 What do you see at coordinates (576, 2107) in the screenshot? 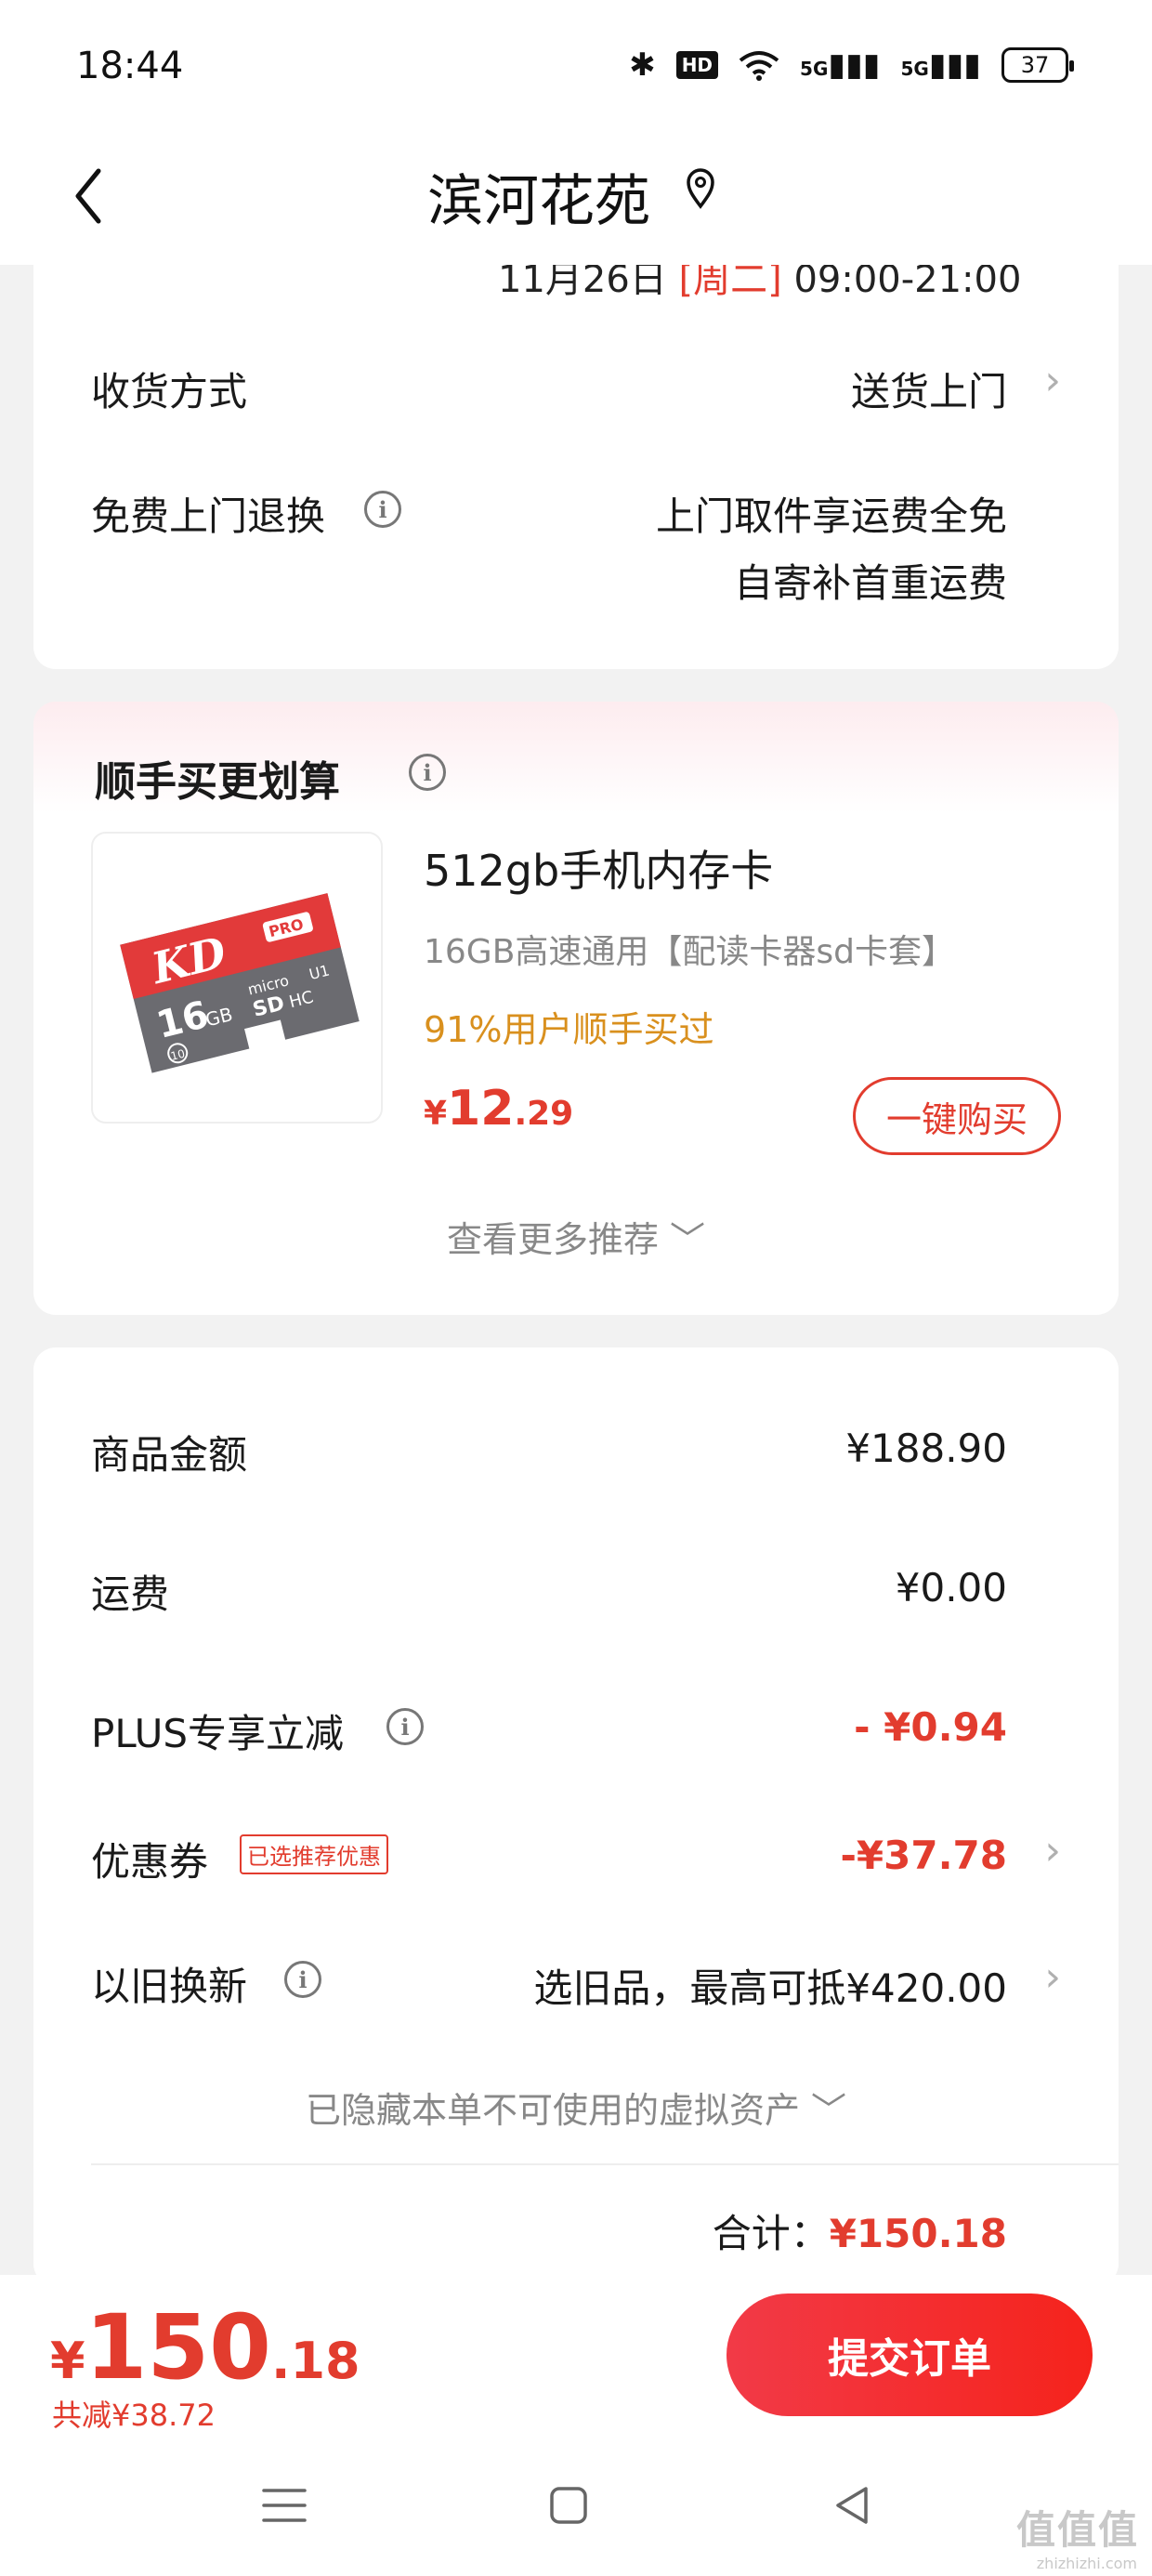
I see `hidden-assets-toggle: 已隐藏本单不可使用的虚拟资产 ﹀` at bounding box center [576, 2107].